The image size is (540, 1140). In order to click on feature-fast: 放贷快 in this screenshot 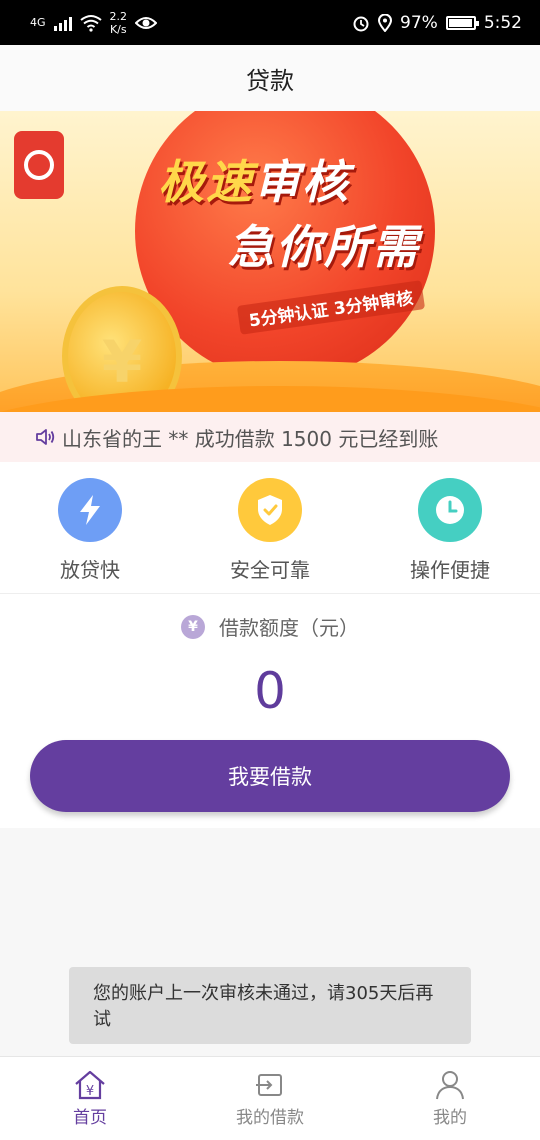, I will do `click(90, 527)`.